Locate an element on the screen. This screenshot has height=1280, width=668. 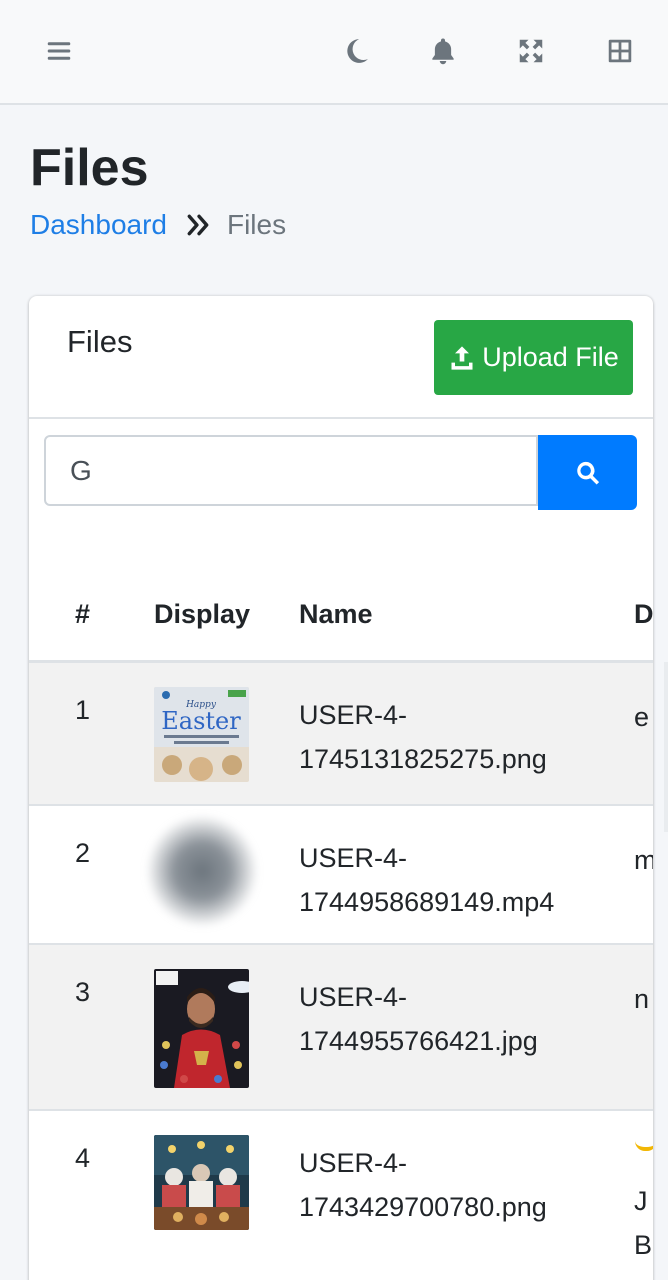
upload-file-label: Upload File is located at coordinates (550, 357).